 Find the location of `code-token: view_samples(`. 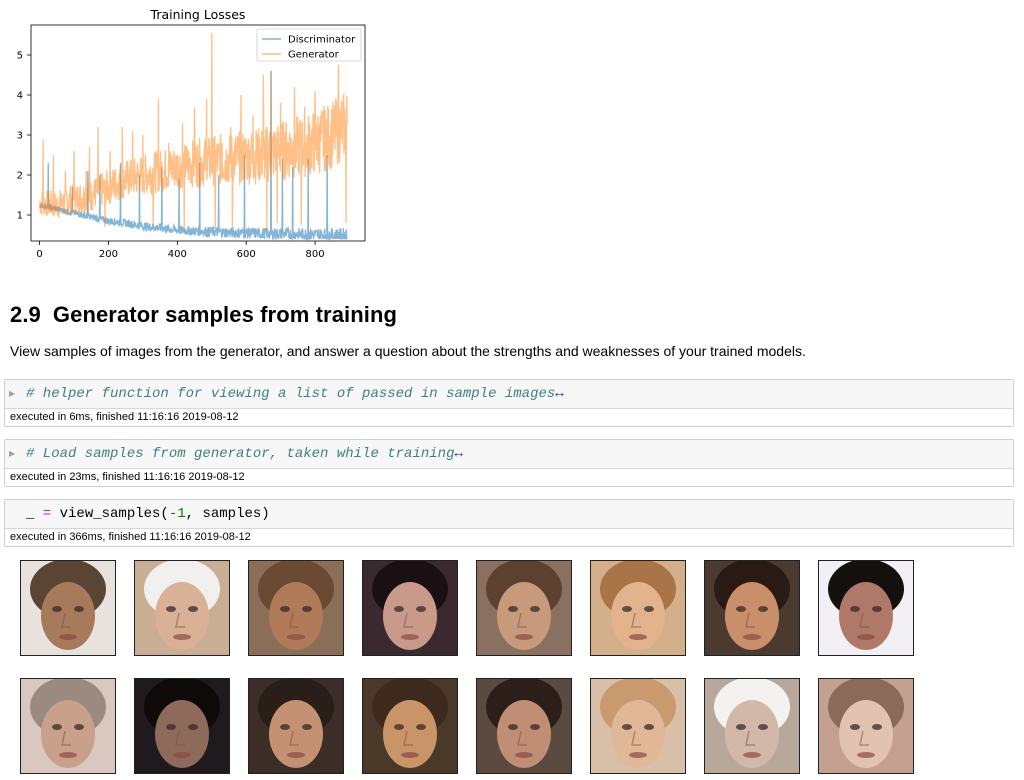

code-token: view_samples( is located at coordinates (110, 514).